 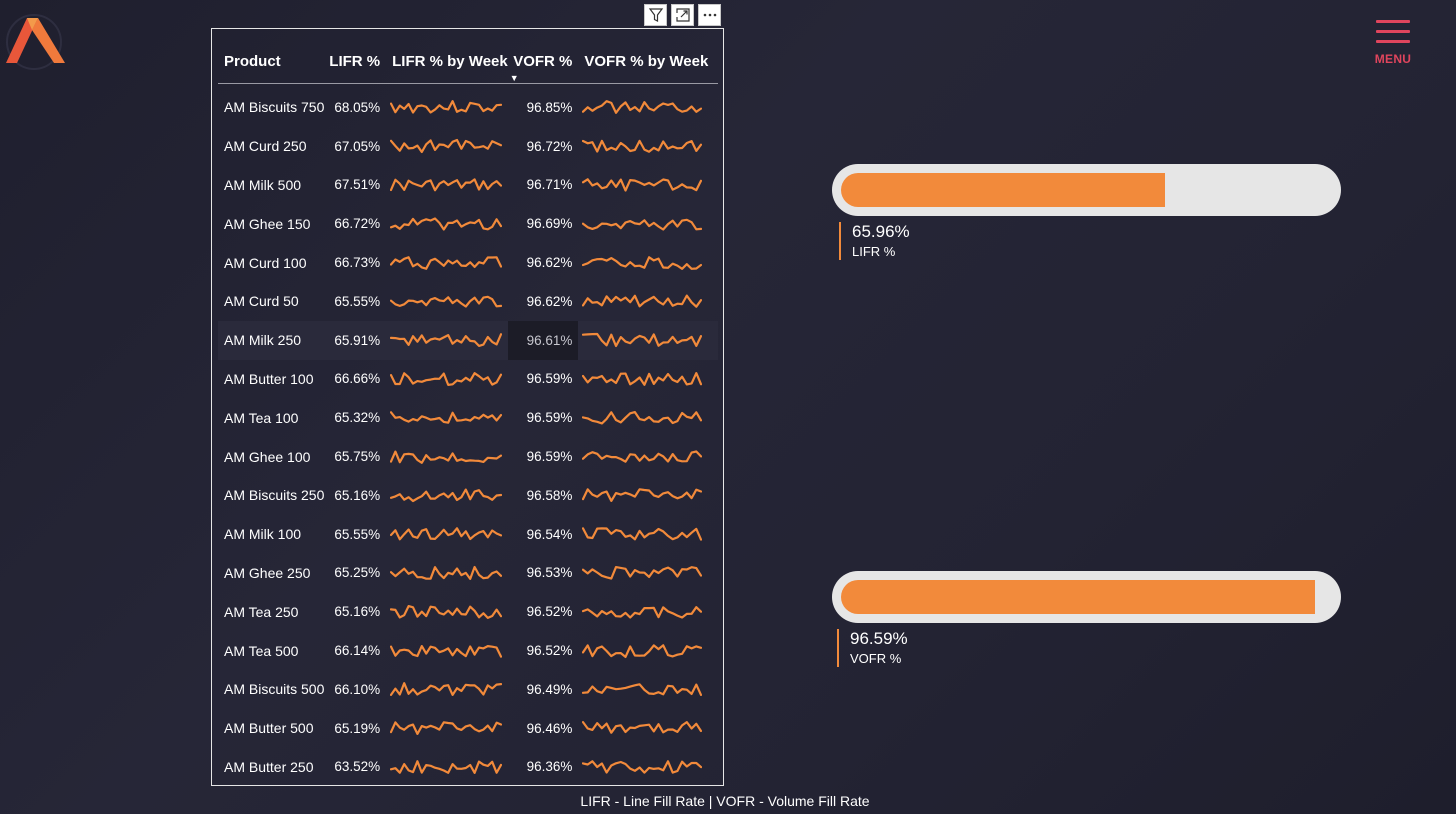 I want to click on table-row: AM Ghee 100 65.75% 96.59%, so click(x=468, y=456).